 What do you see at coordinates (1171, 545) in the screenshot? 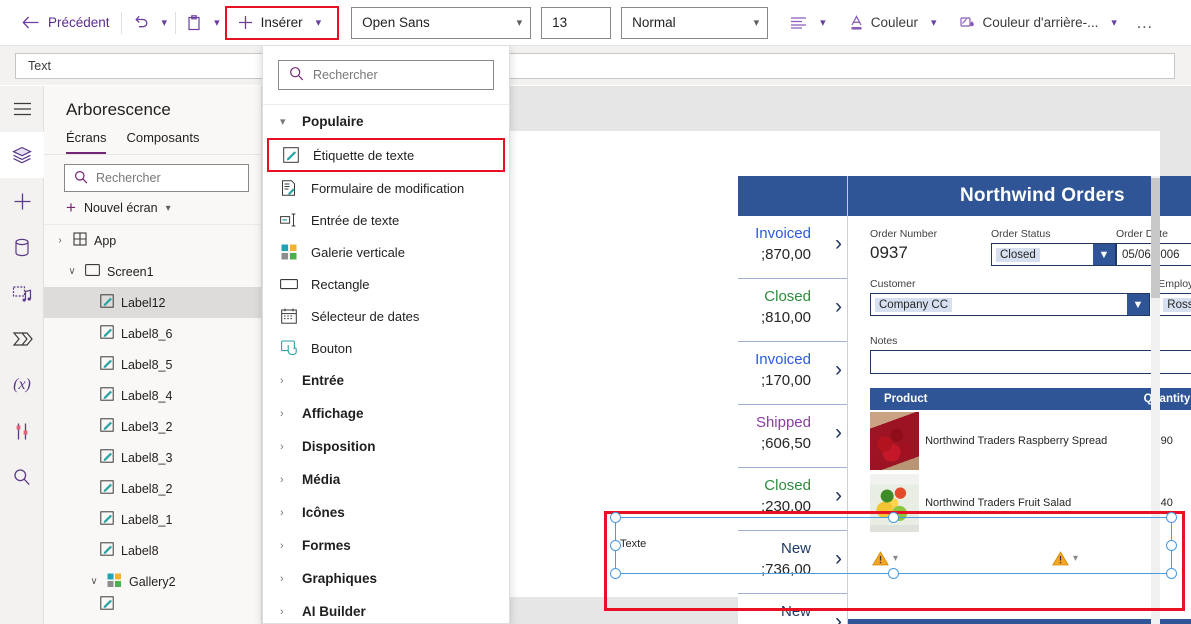
I see `resize-handle-middle-right` at bounding box center [1171, 545].